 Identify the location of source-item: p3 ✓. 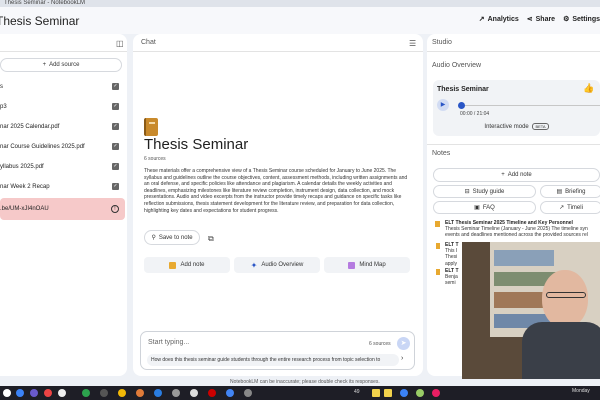
(62, 106).